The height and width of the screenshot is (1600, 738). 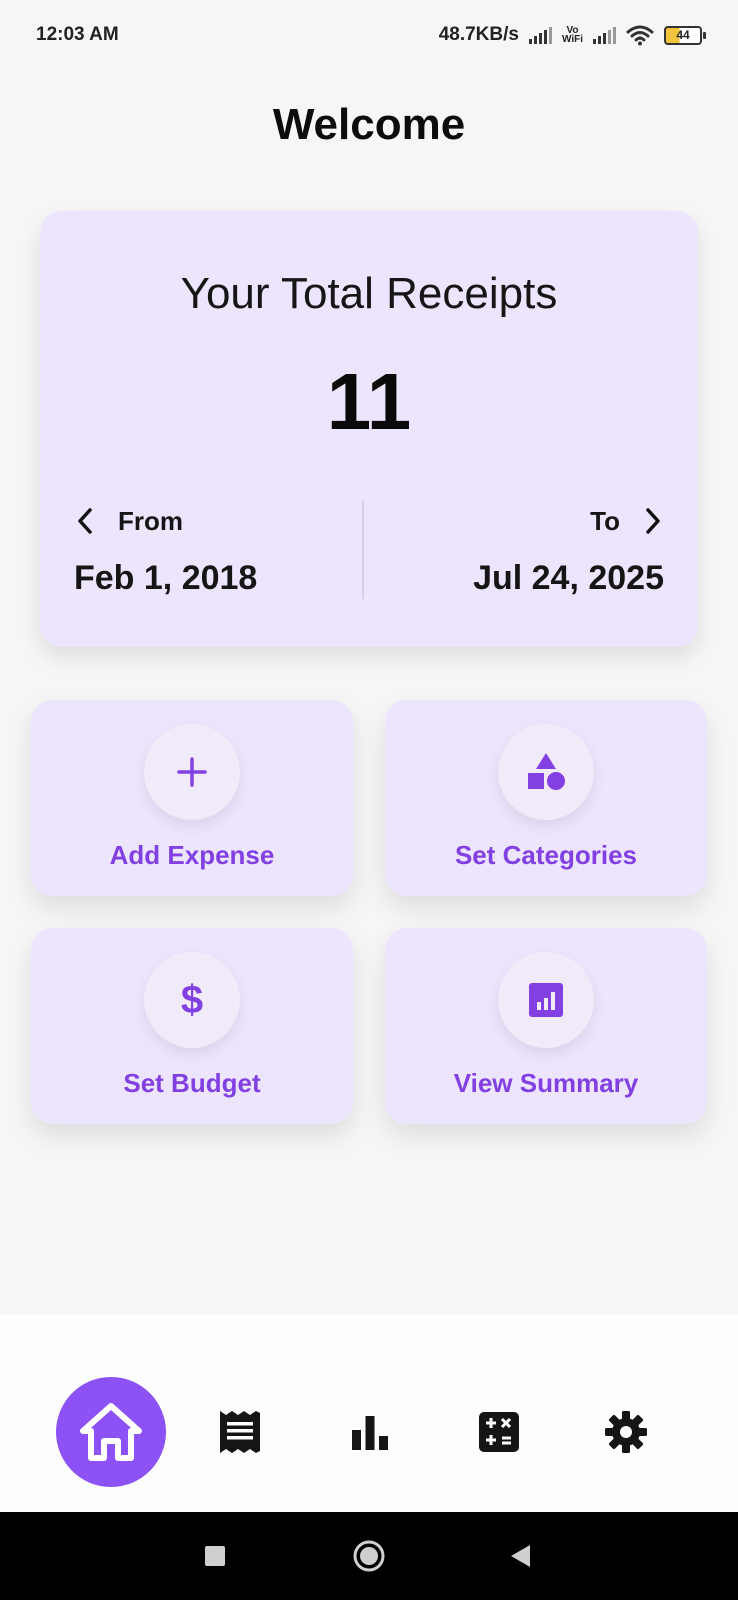 I want to click on network-speed: 48.7KB/s, so click(x=478, y=34).